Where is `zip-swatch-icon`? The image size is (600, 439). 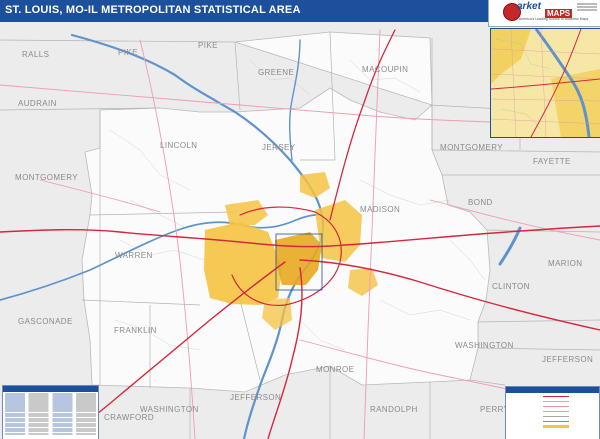 zip-swatch-icon is located at coordinates (556, 411).